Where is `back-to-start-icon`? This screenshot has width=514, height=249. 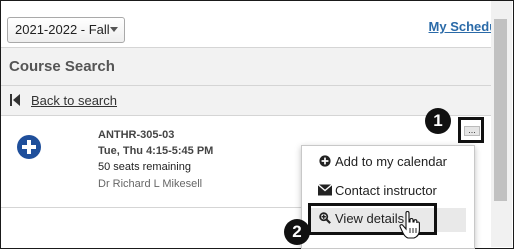 back-to-start-icon is located at coordinates (15, 100).